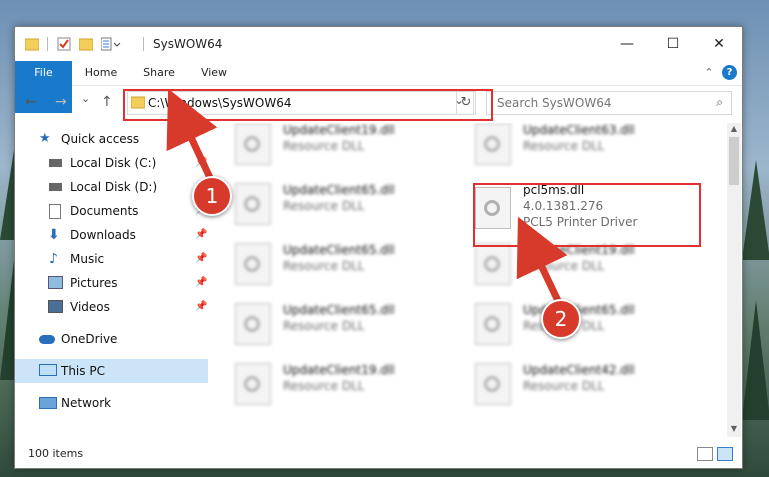 This screenshot has width=769, height=477. What do you see at coordinates (45, 138) in the screenshot?
I see `star-icon: ★` at bounding box center [45, 138].